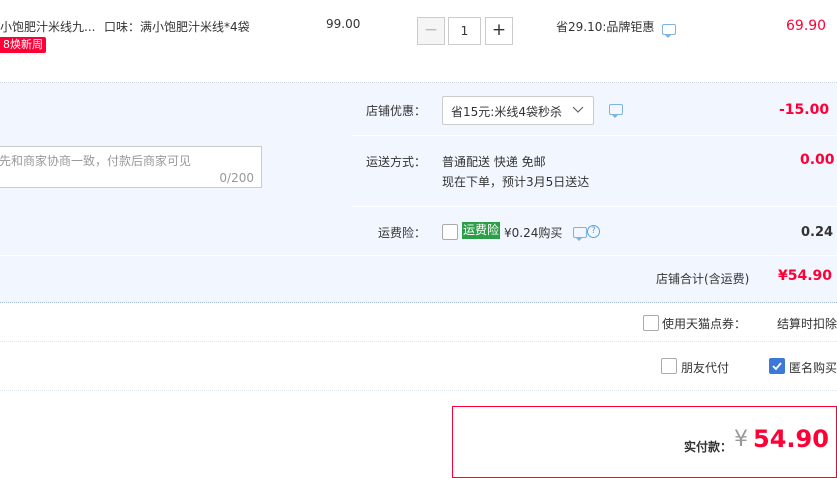  What do you see at coordinates (402, 233) in the screenshot?
I see `insurance-label: 运费险：` at bounding box center [402, 233].